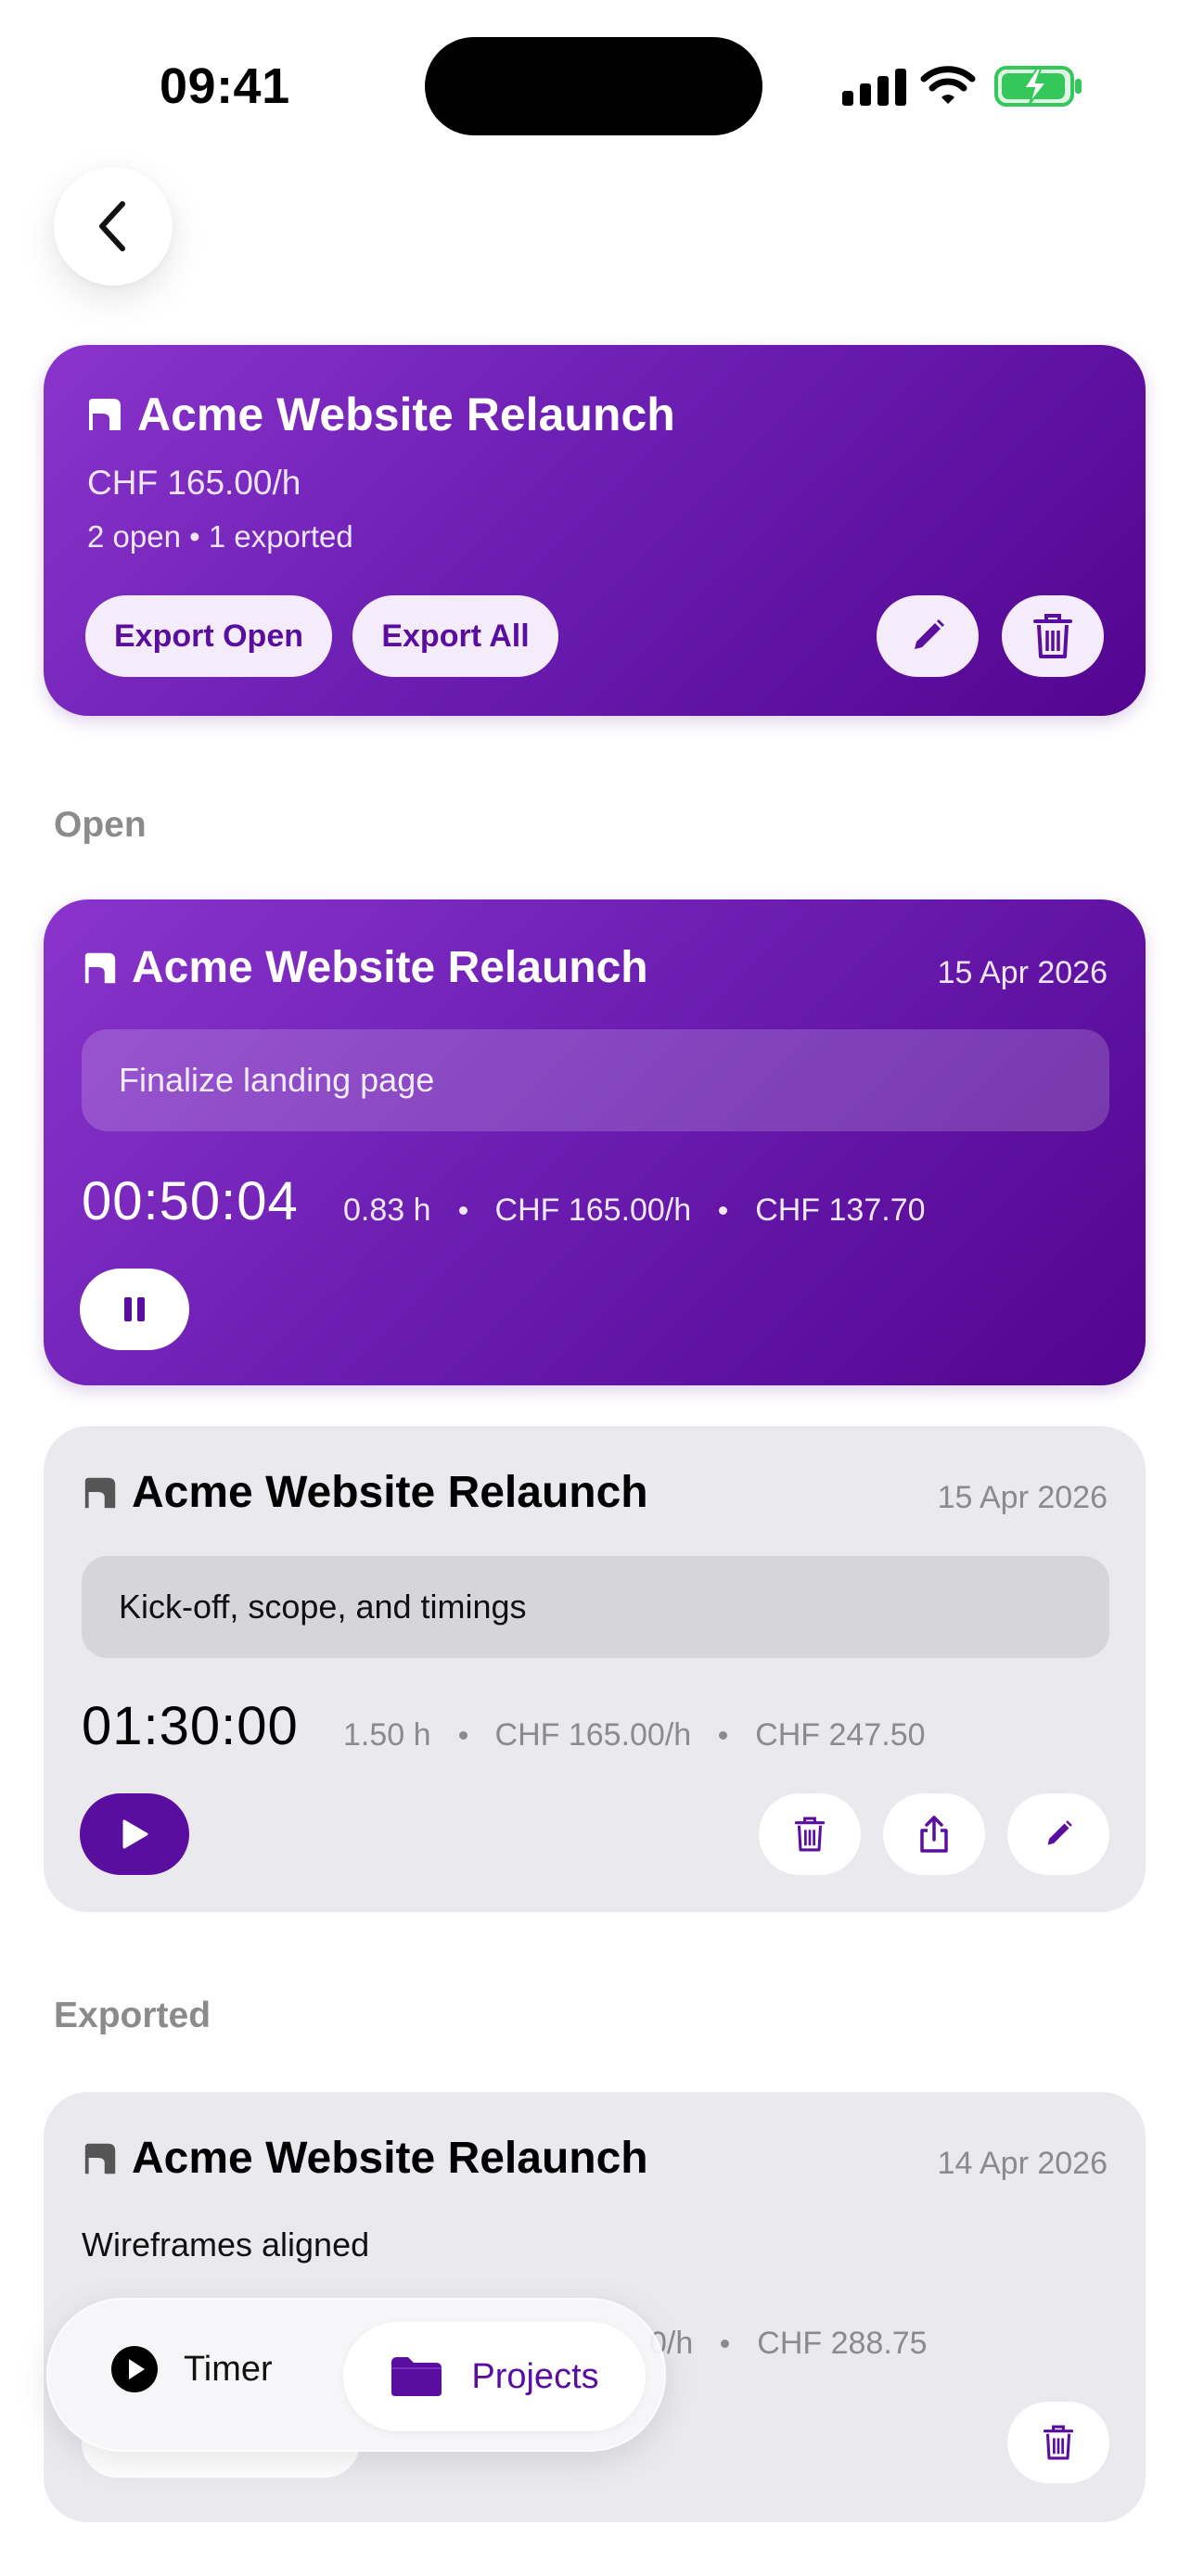  I want to click on share-entry-button, so click(934, 1834).